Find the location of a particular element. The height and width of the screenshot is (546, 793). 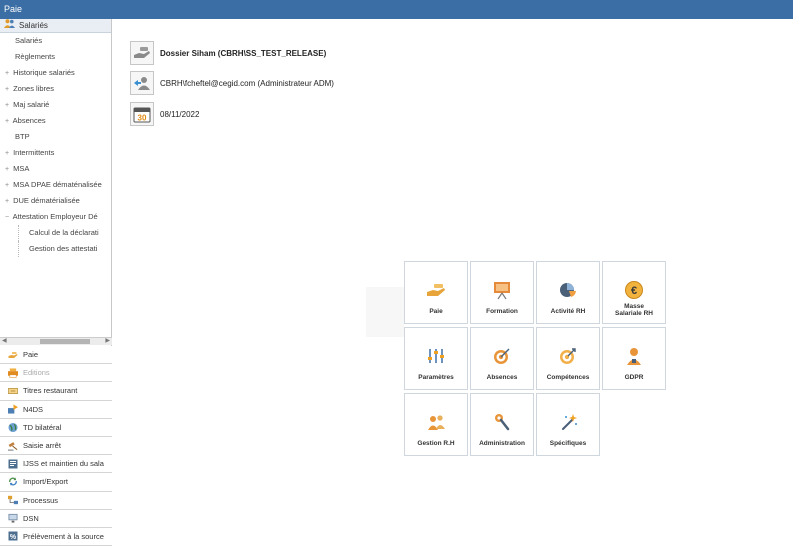

tree-item: BTP is located at coordinates (55, 137).